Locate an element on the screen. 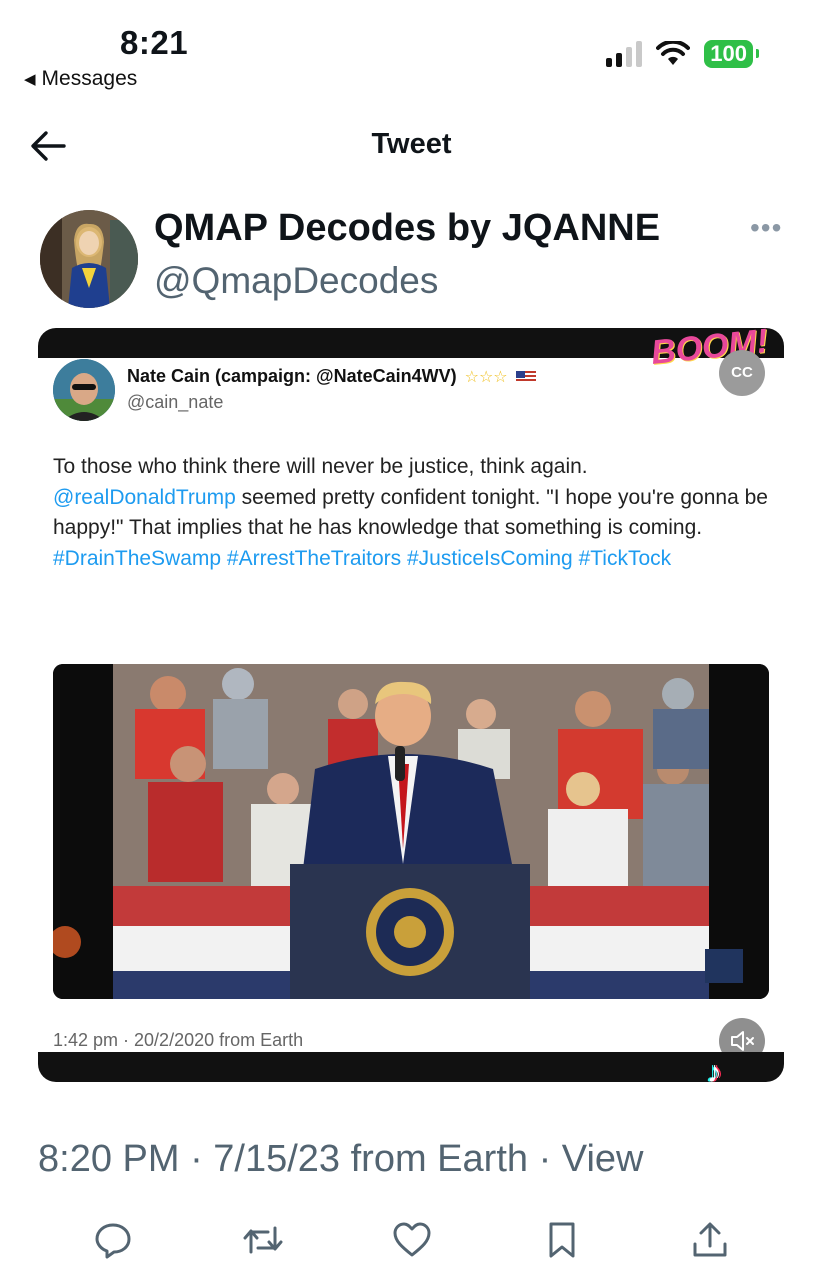 The height and width of the screenshot is (1280, 823). page-title: Tweet is located at coordinates (411, 144).